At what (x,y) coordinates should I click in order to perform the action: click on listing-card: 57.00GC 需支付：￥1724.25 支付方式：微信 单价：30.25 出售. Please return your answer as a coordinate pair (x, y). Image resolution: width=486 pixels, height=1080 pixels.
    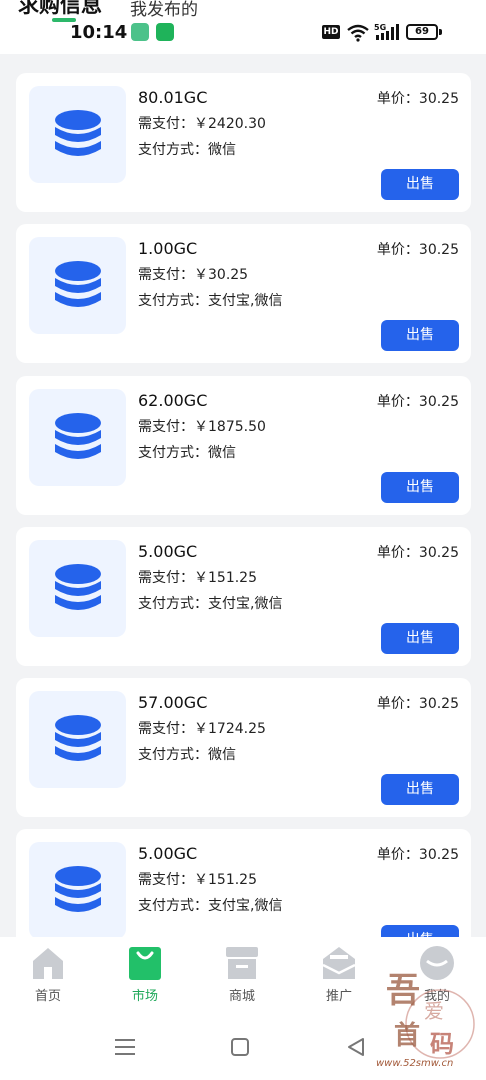
    Looking at the image, I should click on (243, 747).